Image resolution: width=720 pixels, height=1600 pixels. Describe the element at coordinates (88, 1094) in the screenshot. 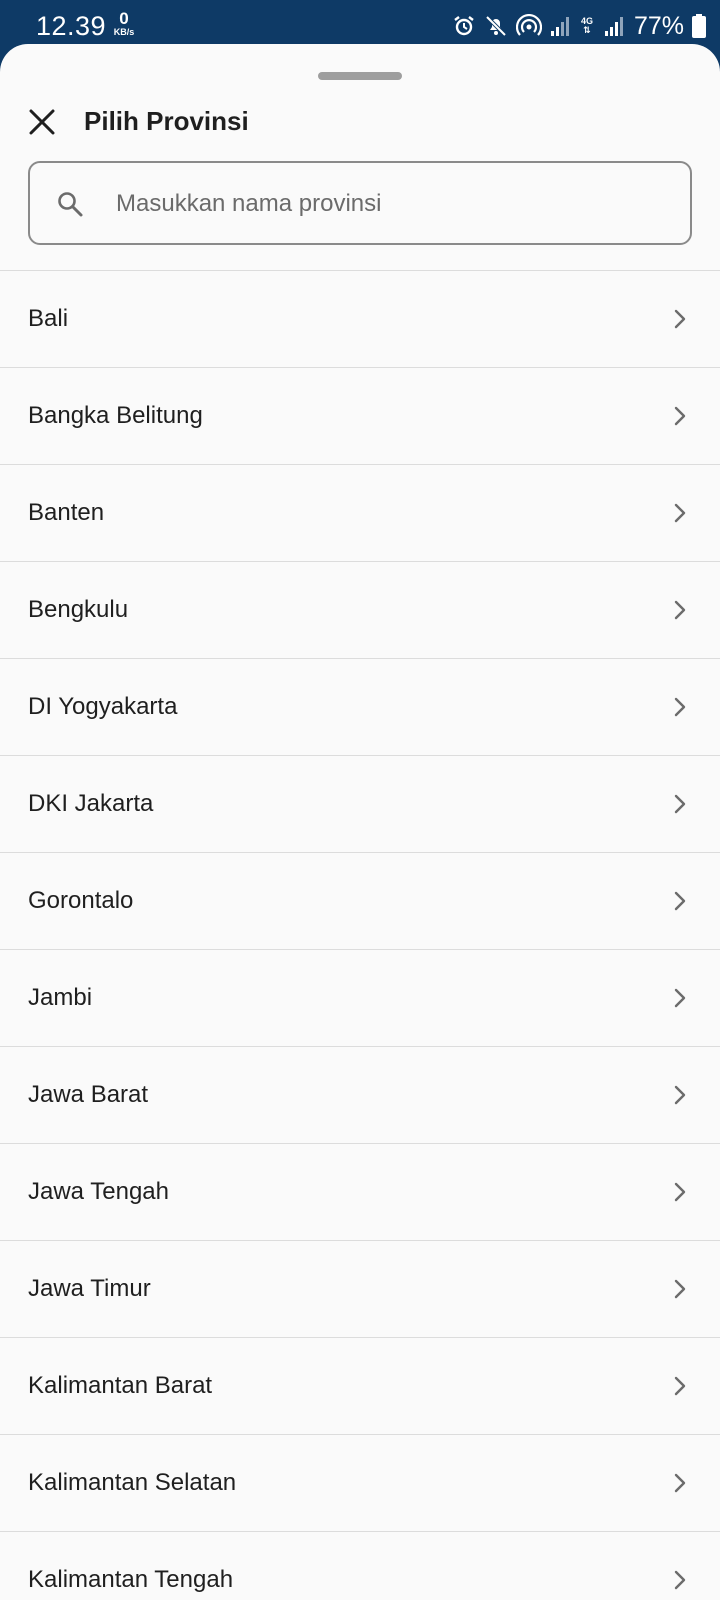

I see `province-item-label: Jawa Barat` at that location.